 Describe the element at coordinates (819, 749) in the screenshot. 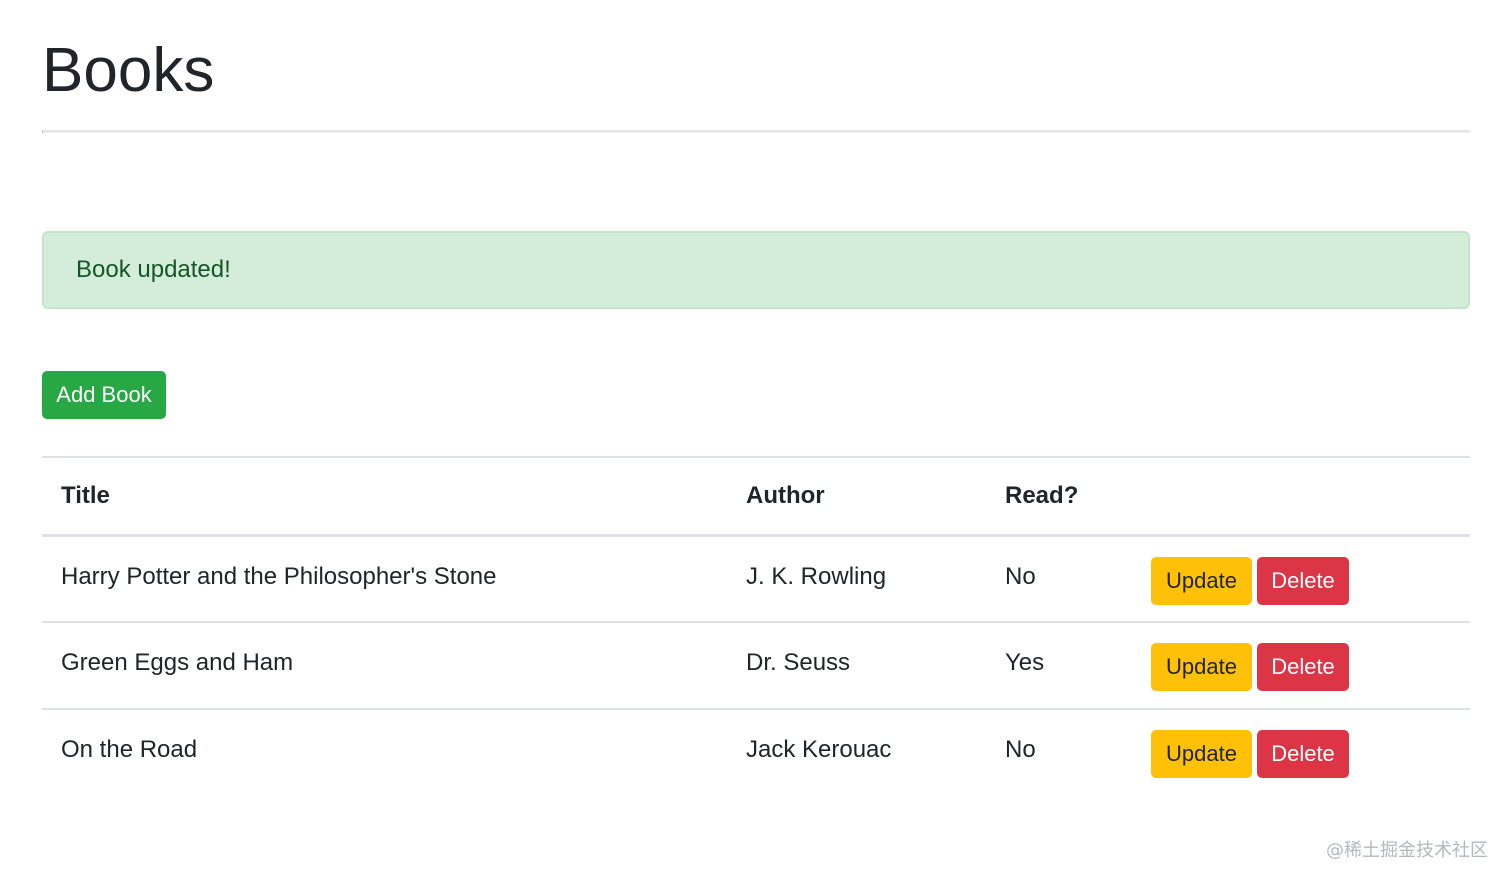

I see `cell-author: Jack Kerouac` at that location.